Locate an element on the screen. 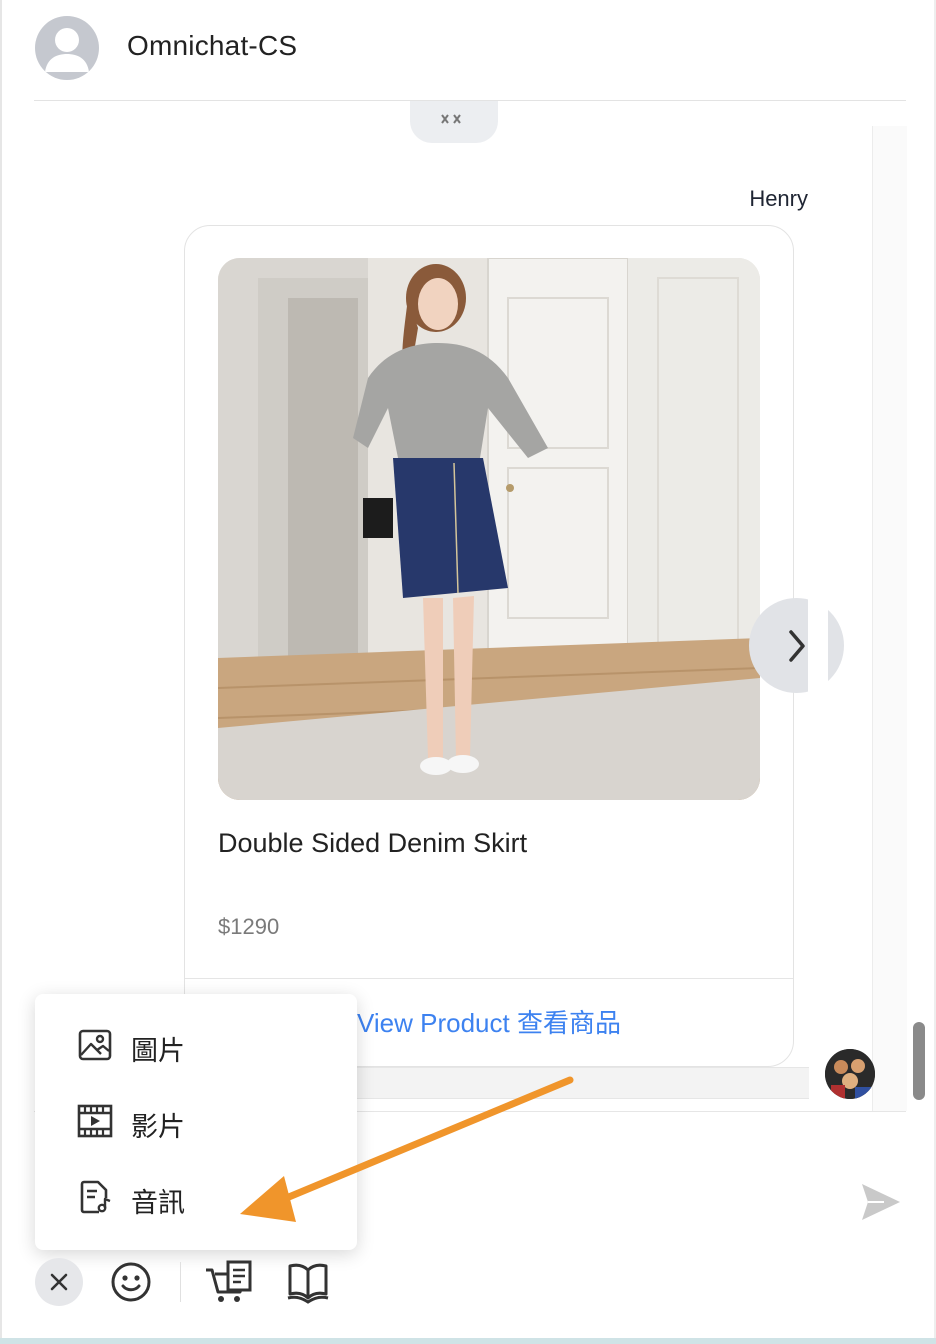 Image resolution: width=936 pixels, height=1344 pixels. menu-item-image: 圖片 is located at coordinates (196, 1045).